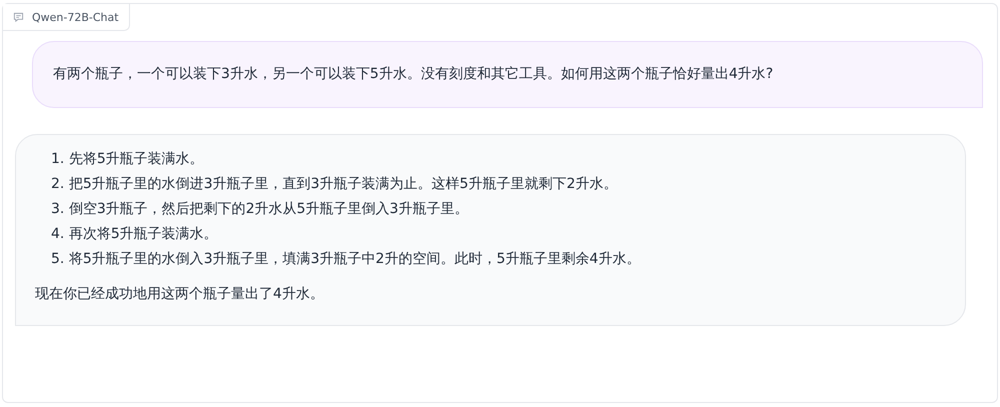  What do you see at coordinates (18, 17) in the screenshot?
I see `chat-icon` at bounding box center [18, 17].